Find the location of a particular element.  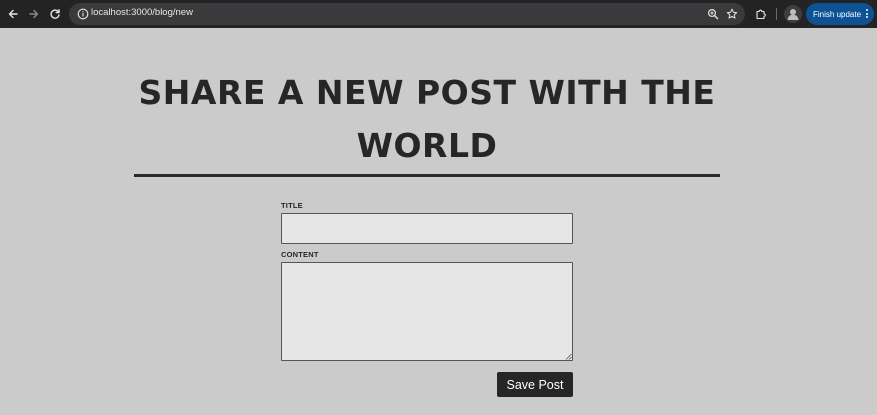

puzzle-icon is located at coordinates (761, 14).